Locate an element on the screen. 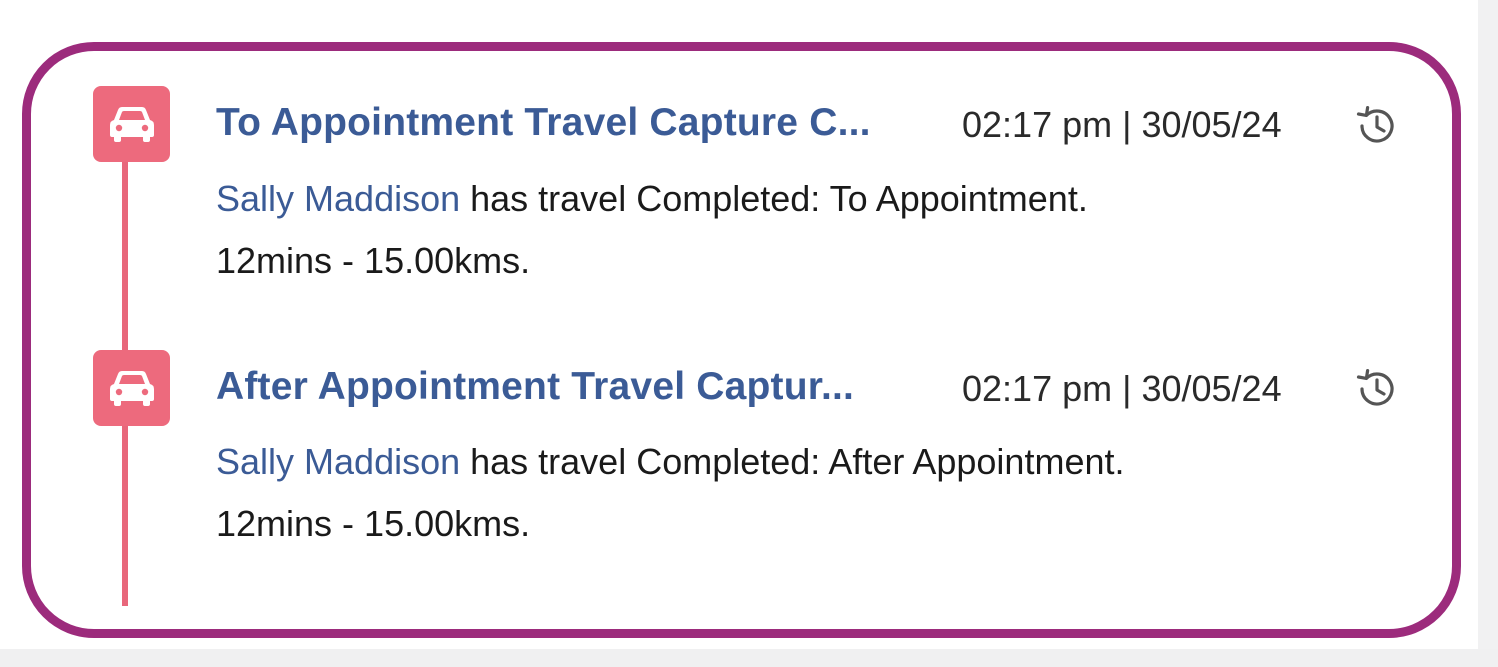  page-edge-bottom is located at coordinates (749, 658).